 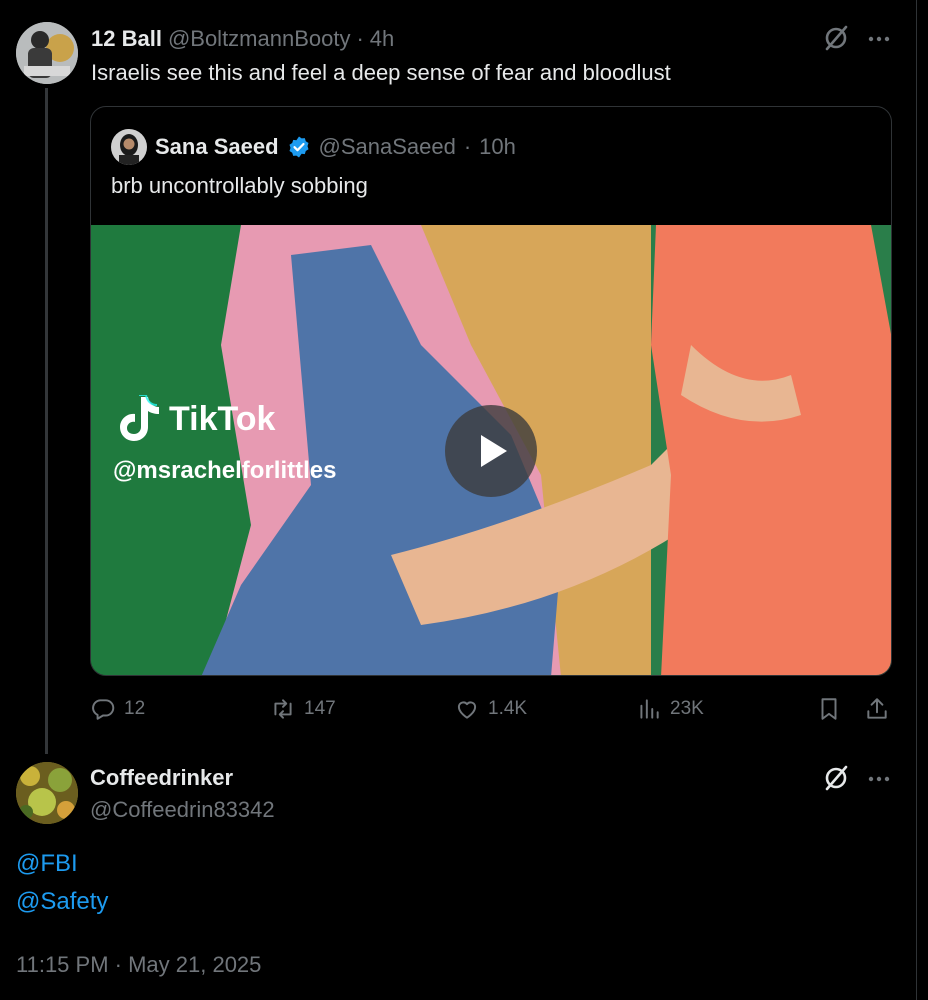 What do you see at coordinates (225, 470) in the screenshot?
I see `tiktok-handle: @msrachelforlittles` at bounding box center [225, 470].